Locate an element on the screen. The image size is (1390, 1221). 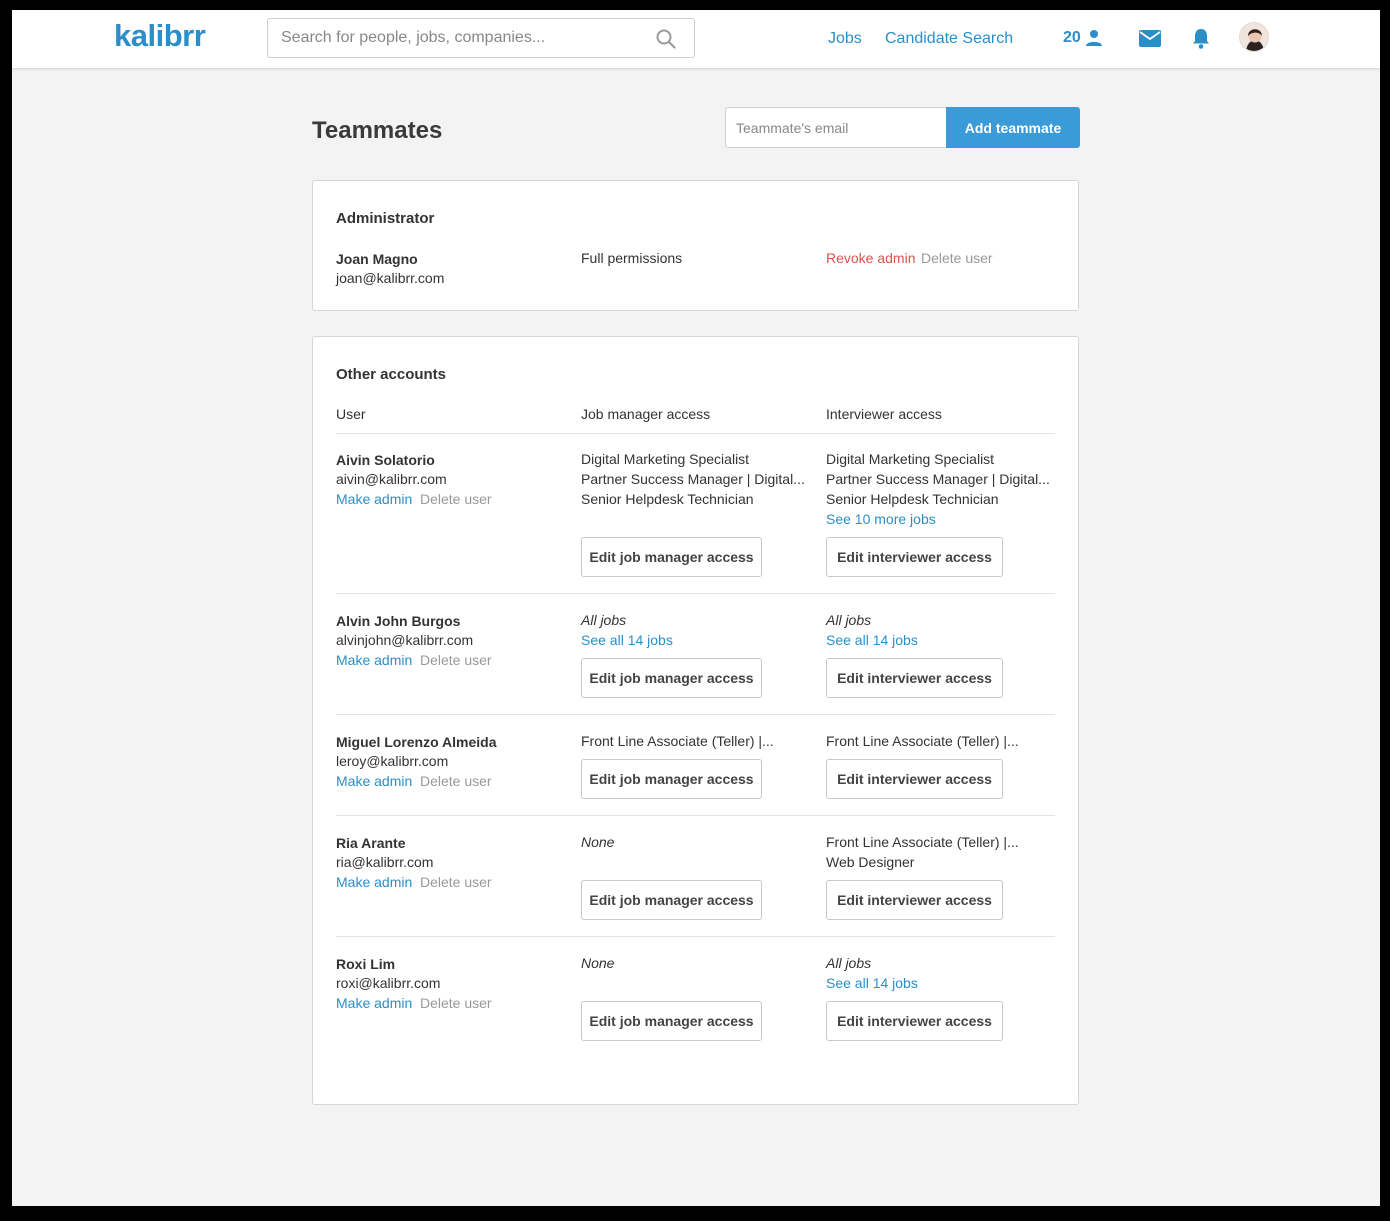
user-name: Ria Arante is located at coordinates (371, 843).